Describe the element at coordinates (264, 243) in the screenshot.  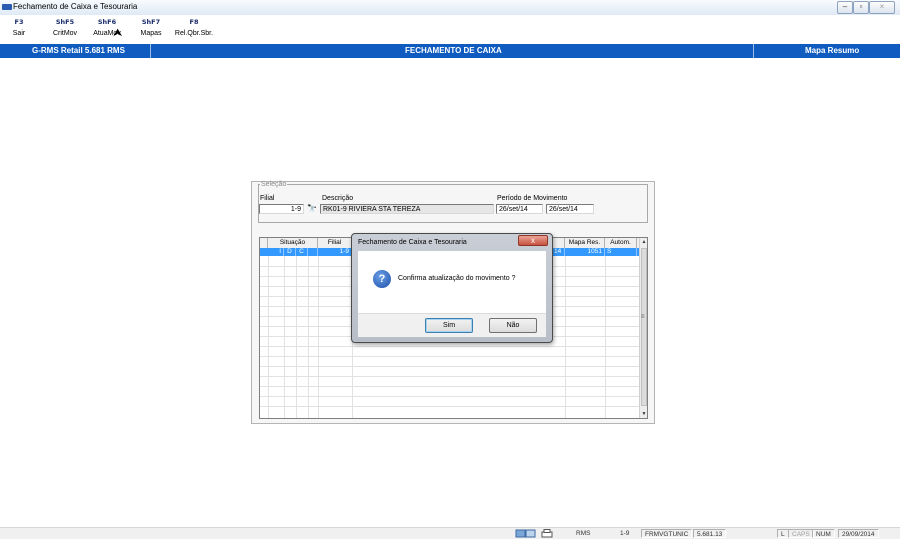
I see `grid-header-indicator` at that location.